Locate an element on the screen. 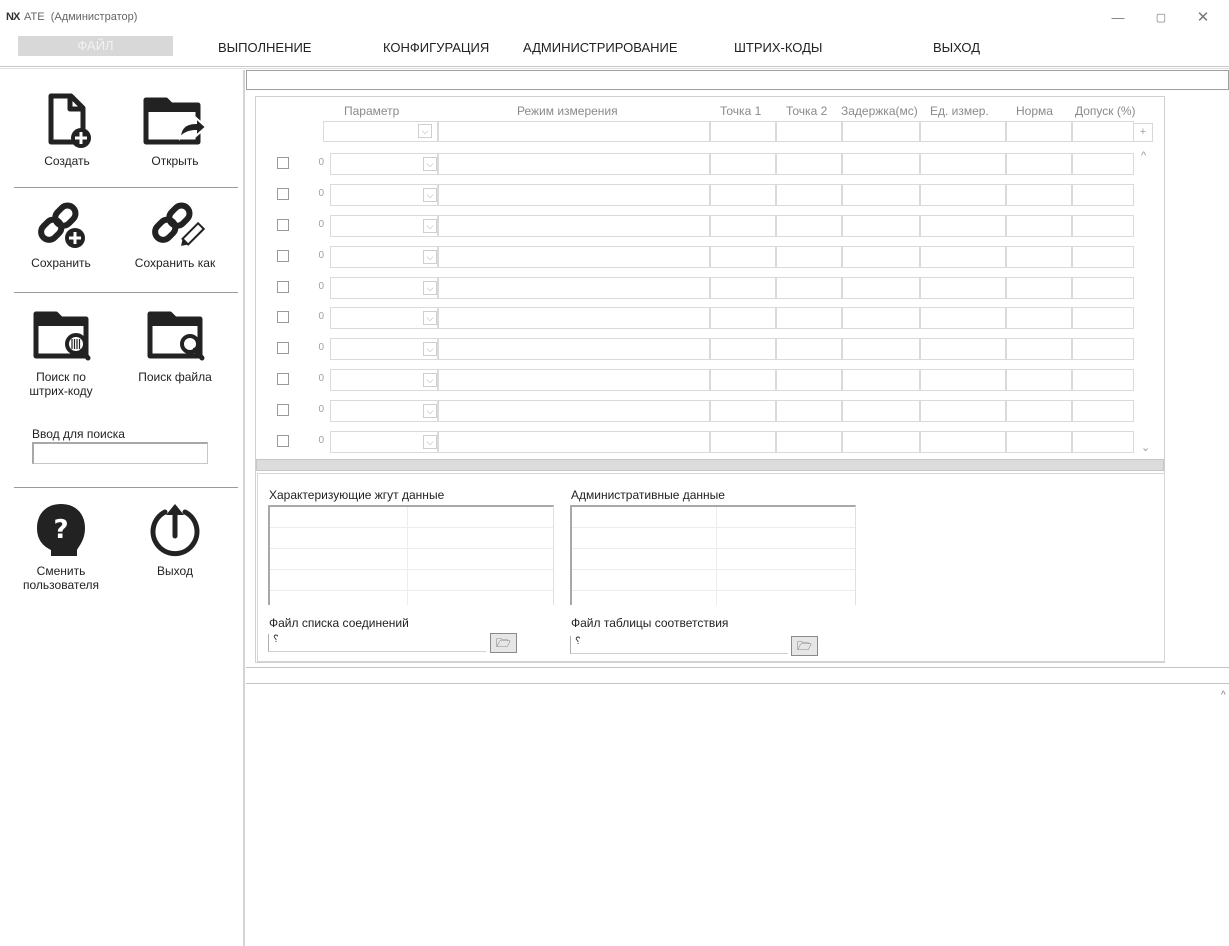 Image resolution: width=1229 pixels, height=946 pixels. netlist-browse-button: 🗁 is located at coordinates (503, 643).